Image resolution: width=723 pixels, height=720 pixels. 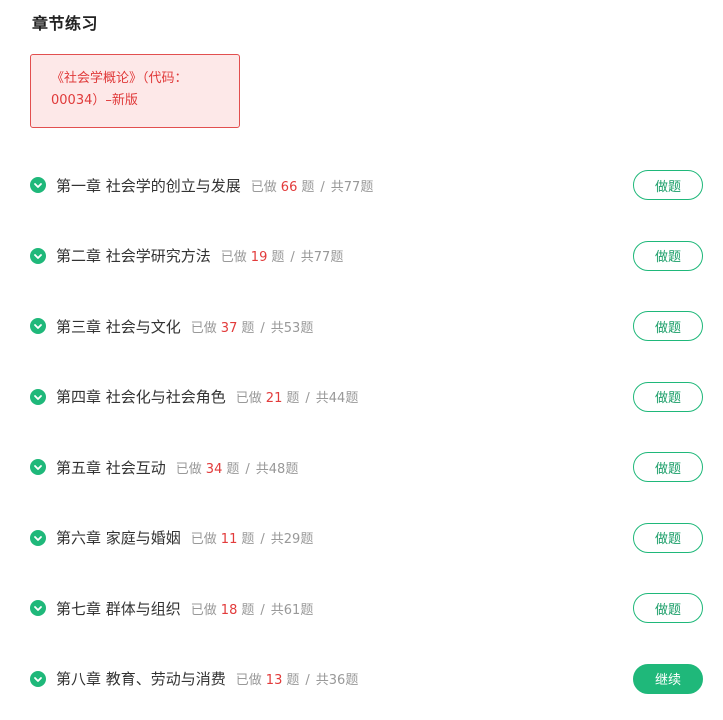 I want to click on total-count: 53, so click(x=292, y=328).